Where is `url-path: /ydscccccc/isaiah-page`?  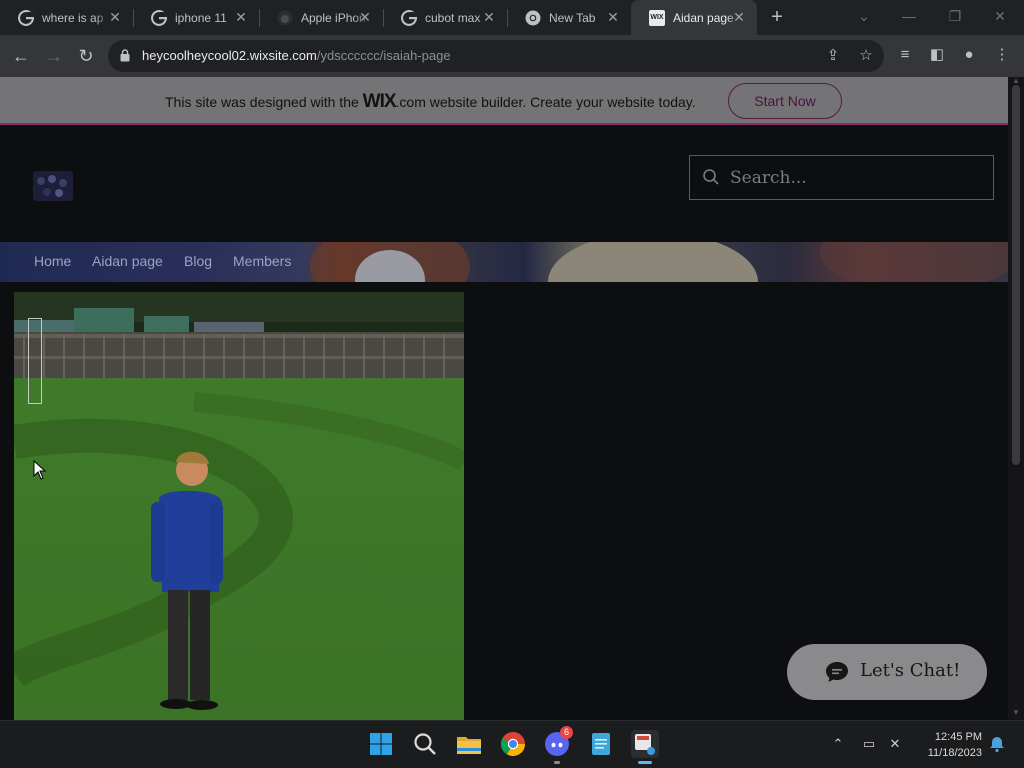 url-path: /ydscccccc/isaiah-page is located at coordinates (383, 55).